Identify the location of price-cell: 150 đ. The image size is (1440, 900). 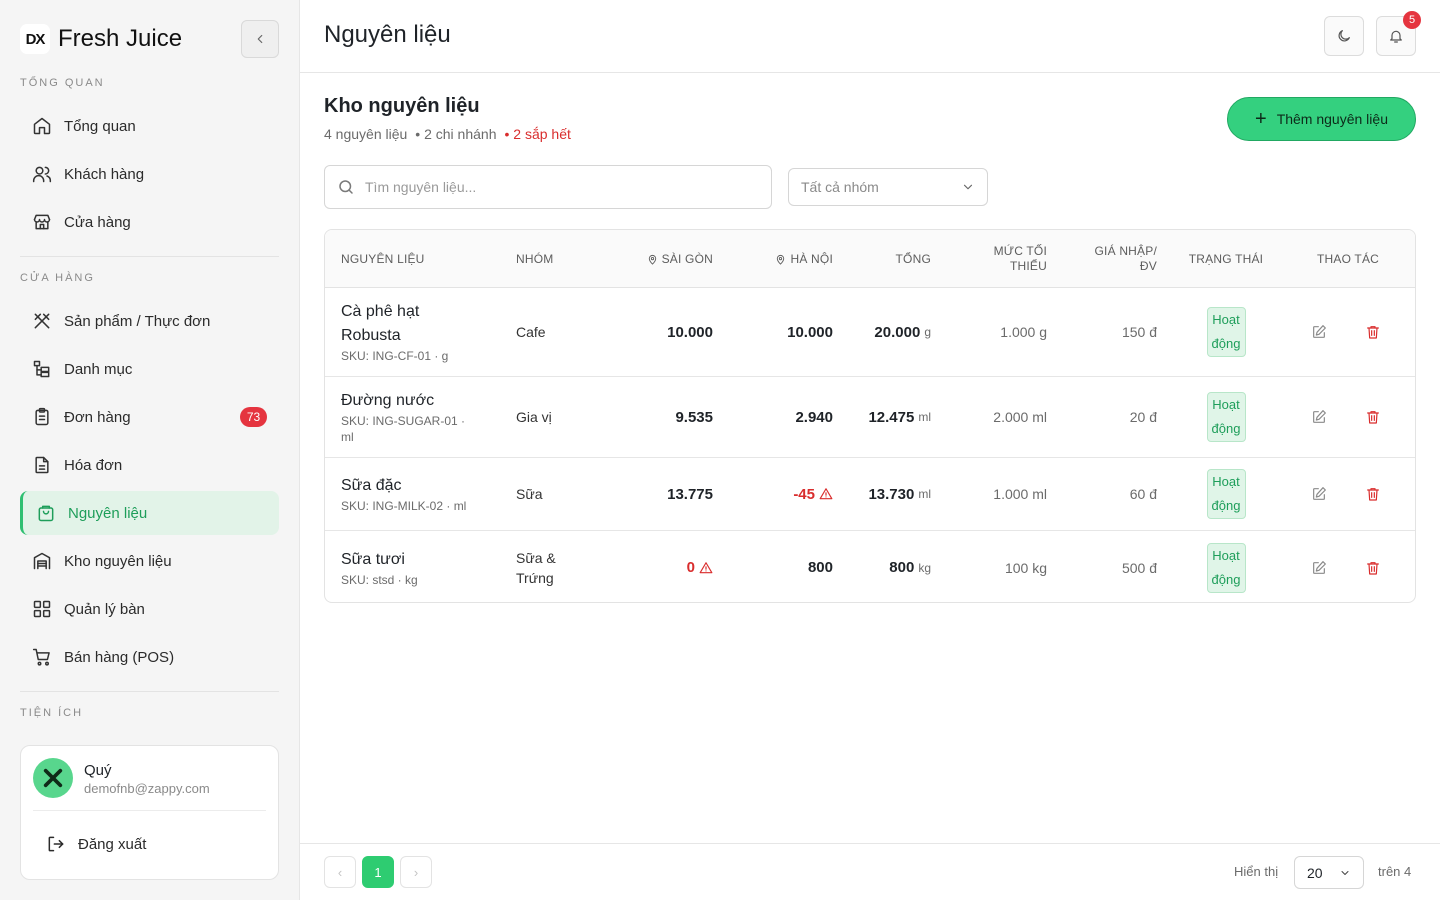
(1139, 332).